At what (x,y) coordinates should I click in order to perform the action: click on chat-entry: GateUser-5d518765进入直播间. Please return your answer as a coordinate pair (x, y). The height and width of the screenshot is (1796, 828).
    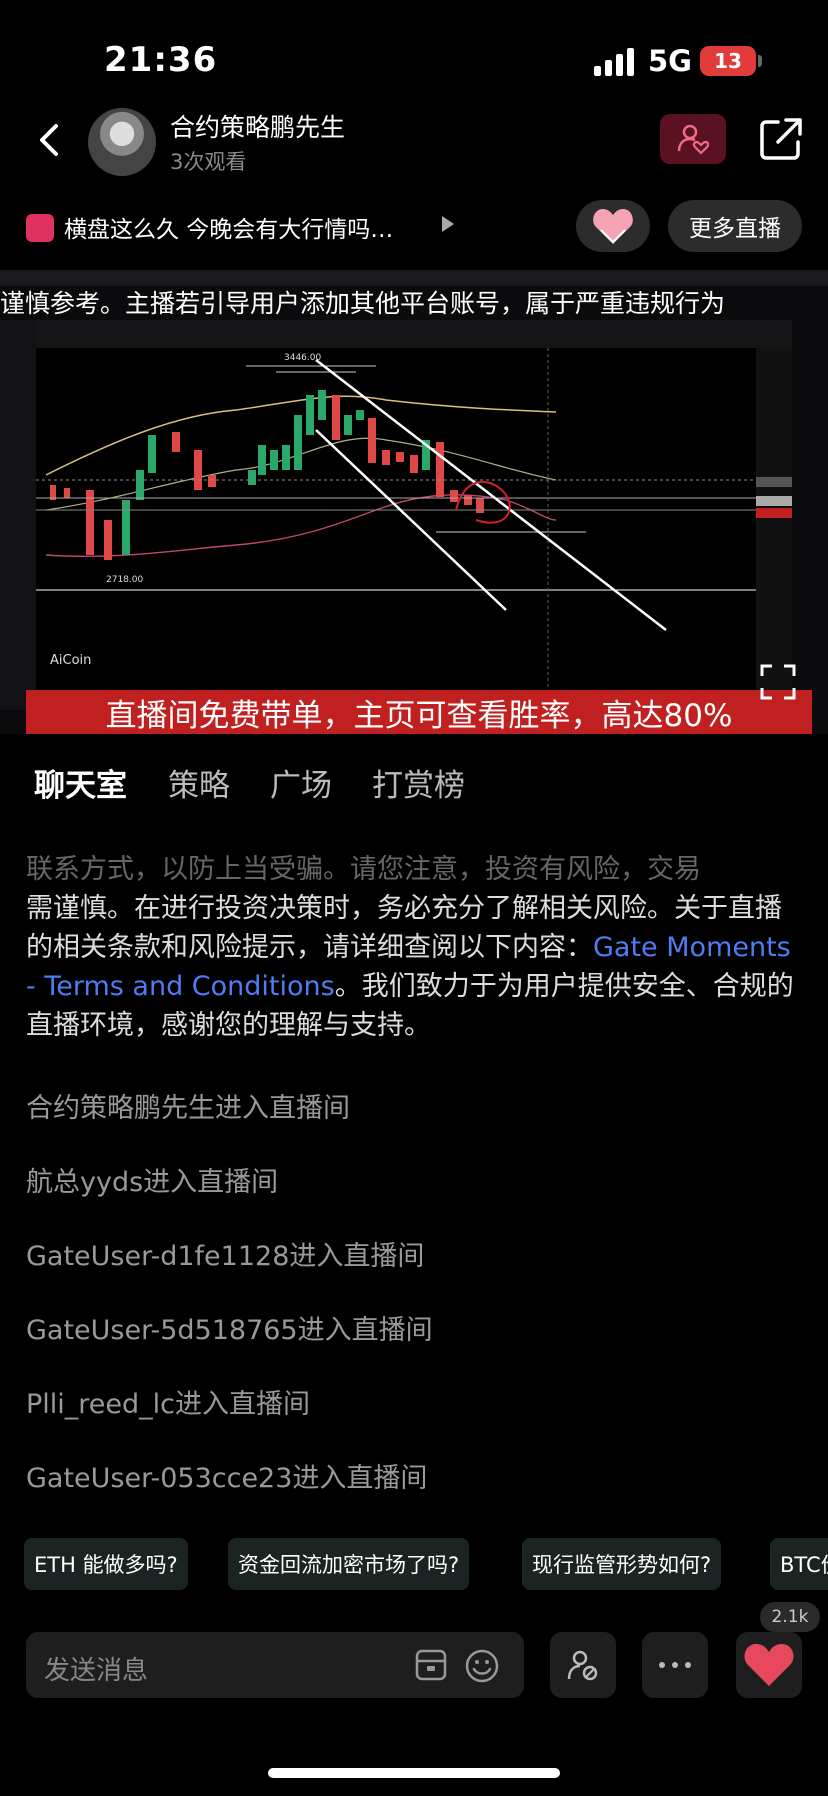
    Looking at the image, I should click on (229, 1330).